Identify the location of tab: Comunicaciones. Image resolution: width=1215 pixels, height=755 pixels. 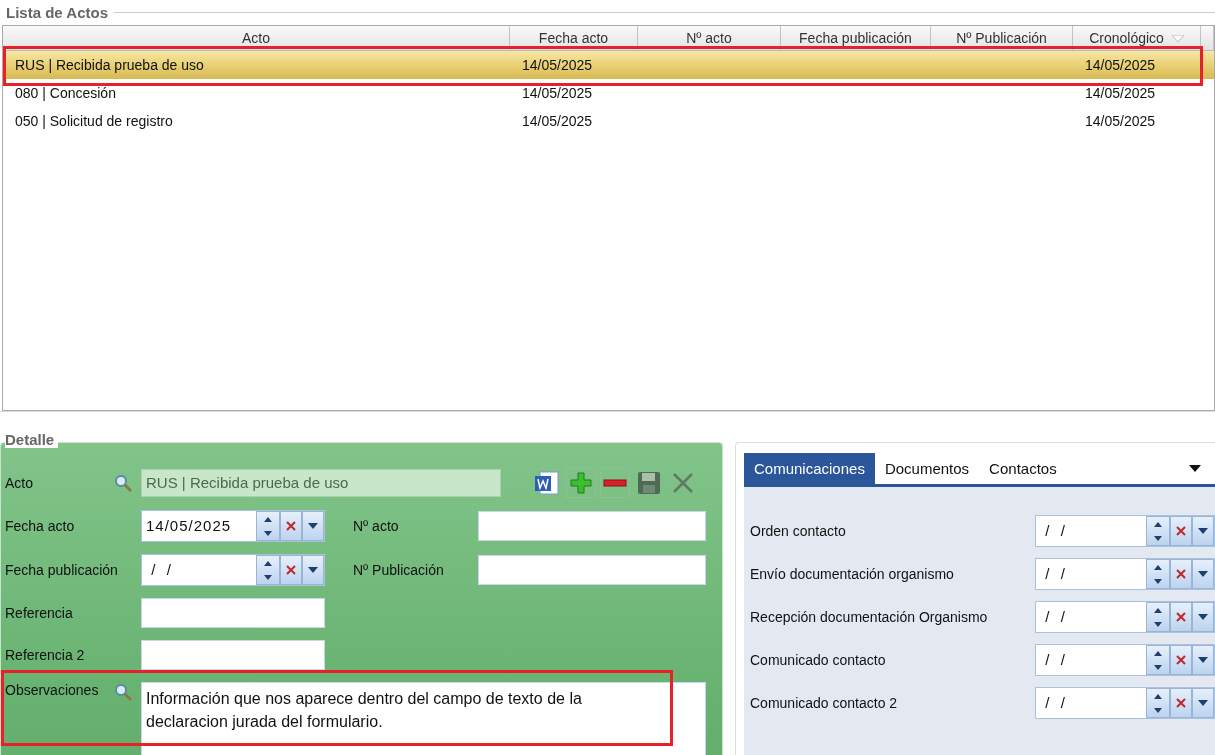
(809, 468).